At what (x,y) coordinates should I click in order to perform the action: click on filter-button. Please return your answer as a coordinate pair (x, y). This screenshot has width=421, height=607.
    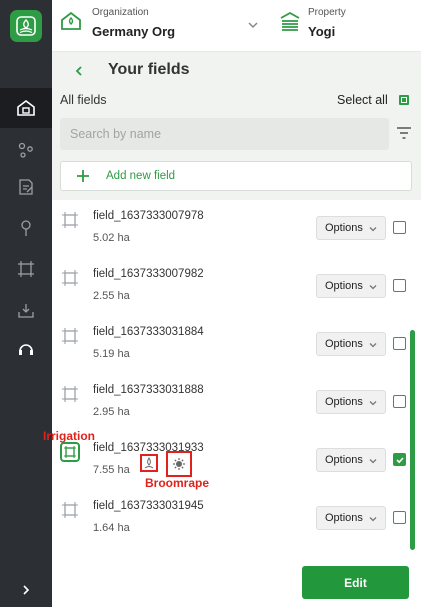
    Looking at the image, I should click on (404, 133).